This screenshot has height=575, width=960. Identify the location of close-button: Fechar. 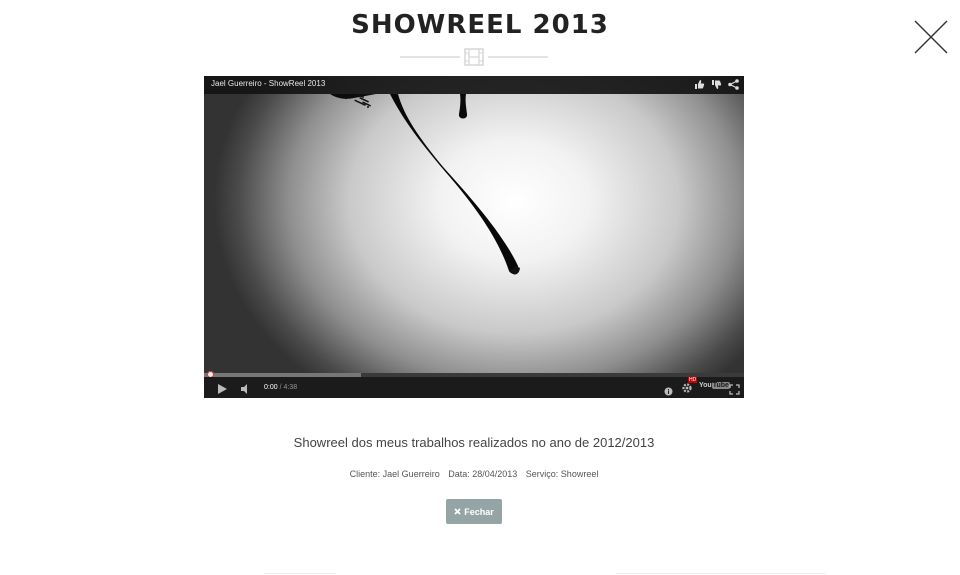
(474, 511).